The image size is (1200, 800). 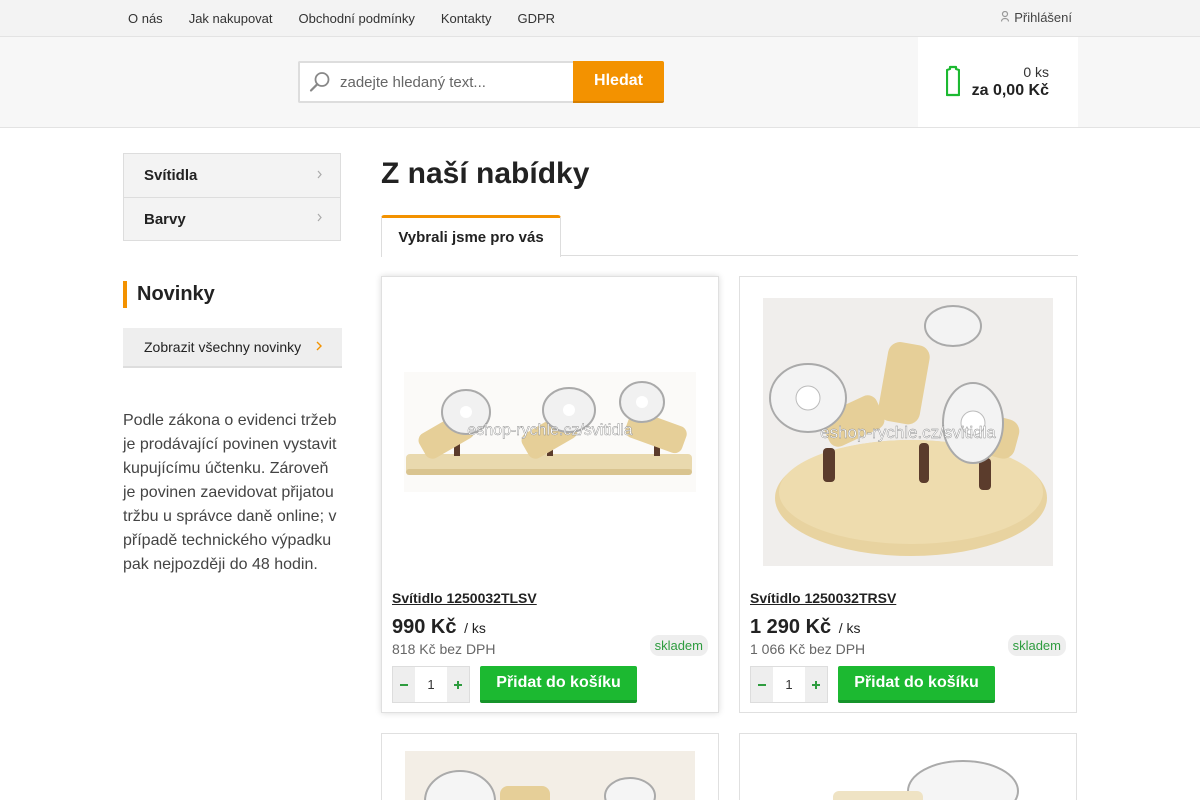 I want to click on user-icon, so click(x=1005, y=17).